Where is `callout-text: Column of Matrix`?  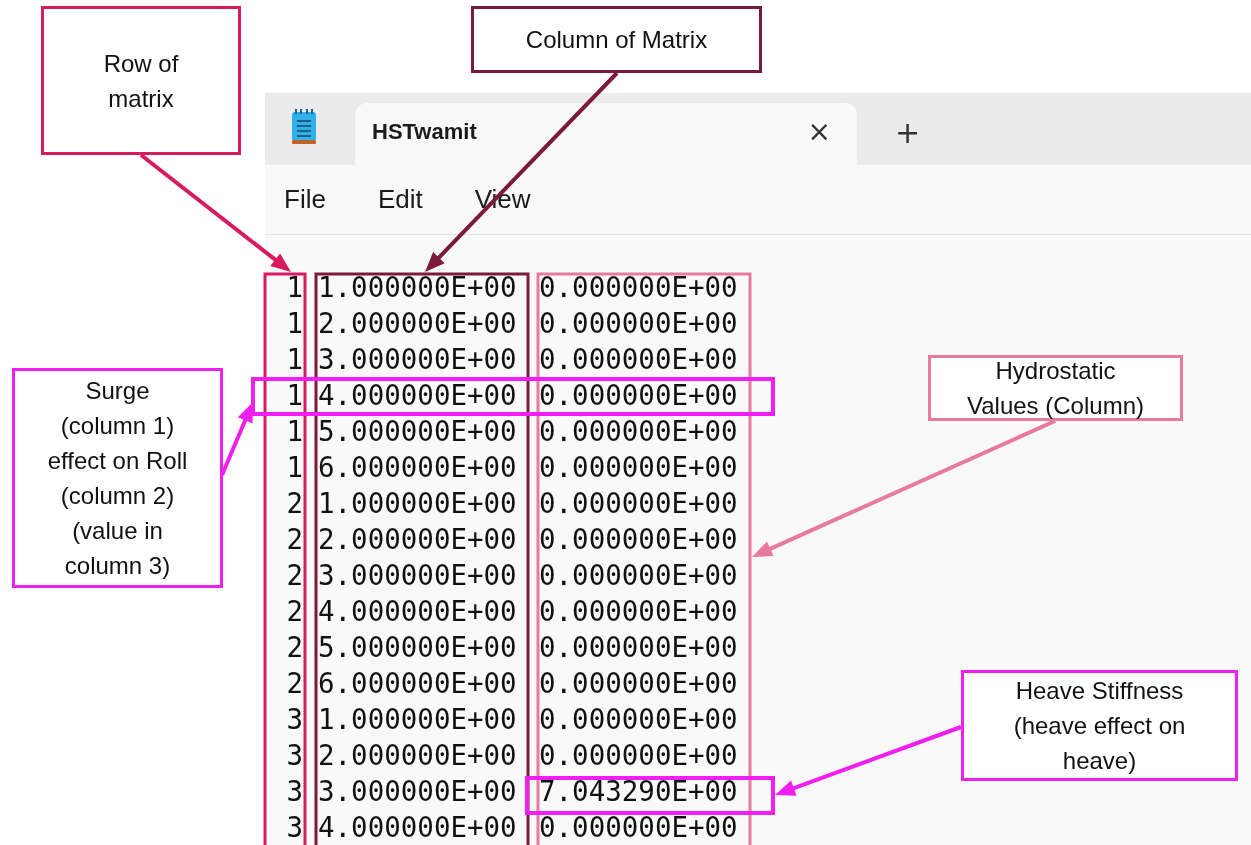
callout-text: Column of Matrix is located at coordinates (616, 40).